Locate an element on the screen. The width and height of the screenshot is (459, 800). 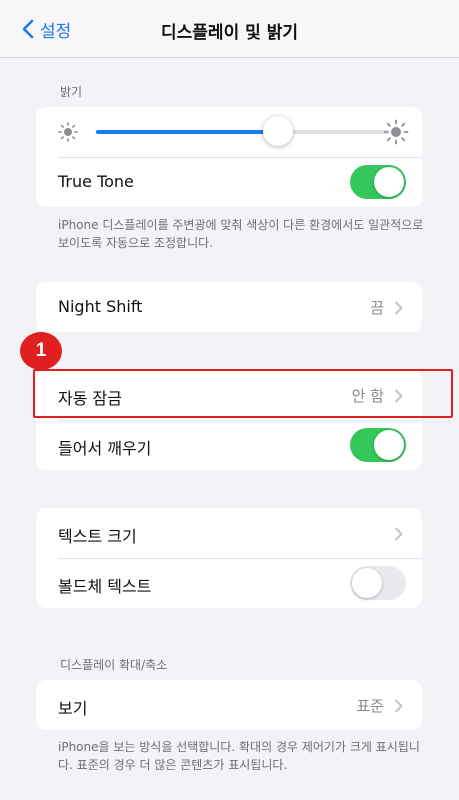
brightness-card: True Tone is located at coordinates (229, 157).